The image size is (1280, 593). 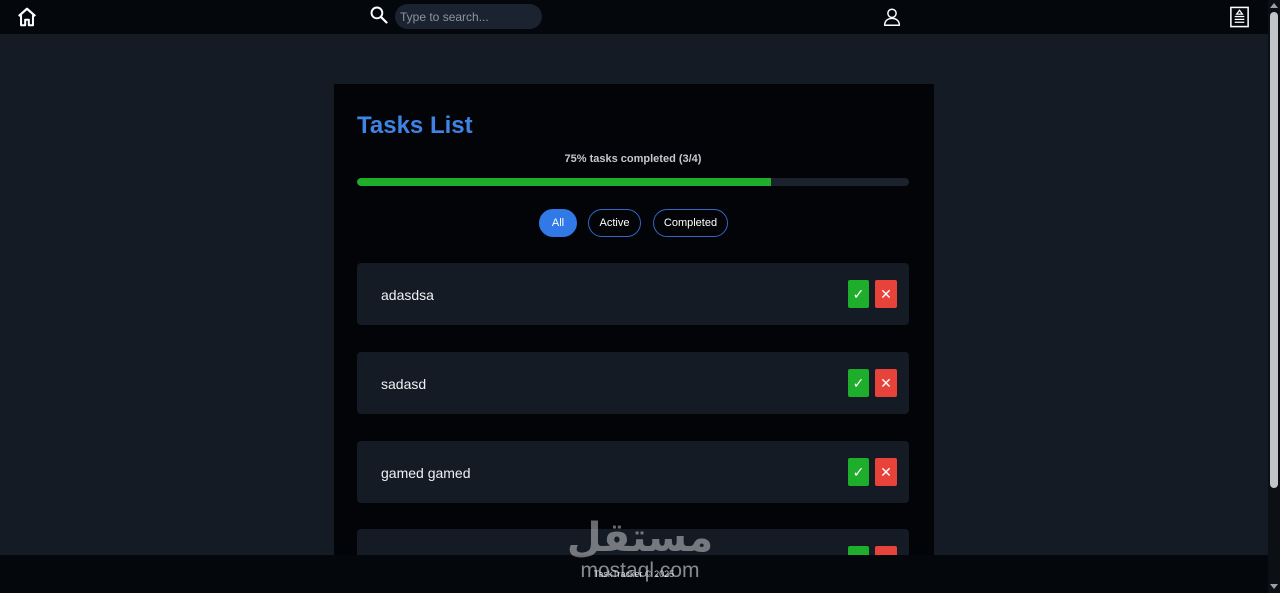 What do you see at coordinates (1239, 17) in the screenshot?
I see `document-icon` at bounding box center [1239, 17].